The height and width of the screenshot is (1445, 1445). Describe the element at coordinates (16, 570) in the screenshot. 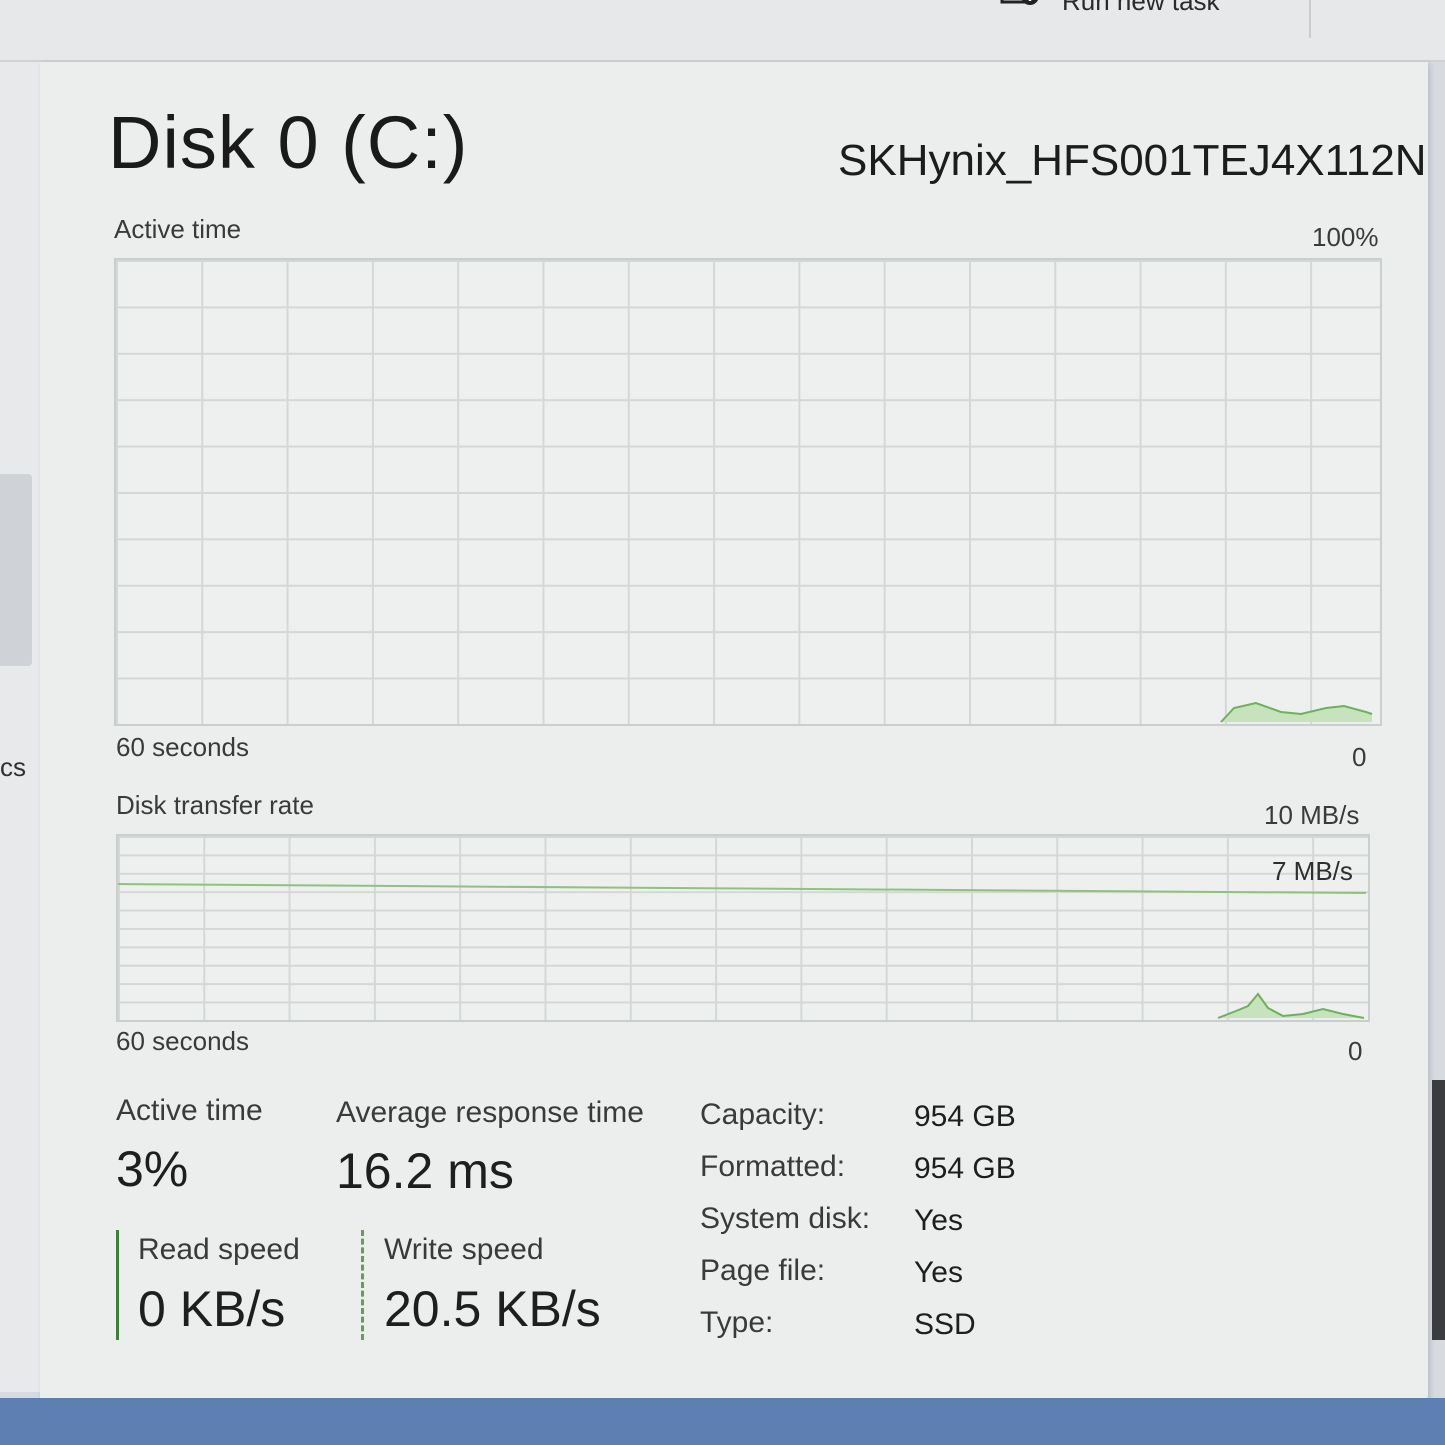

I see `sidebar-selected-item` at that location.